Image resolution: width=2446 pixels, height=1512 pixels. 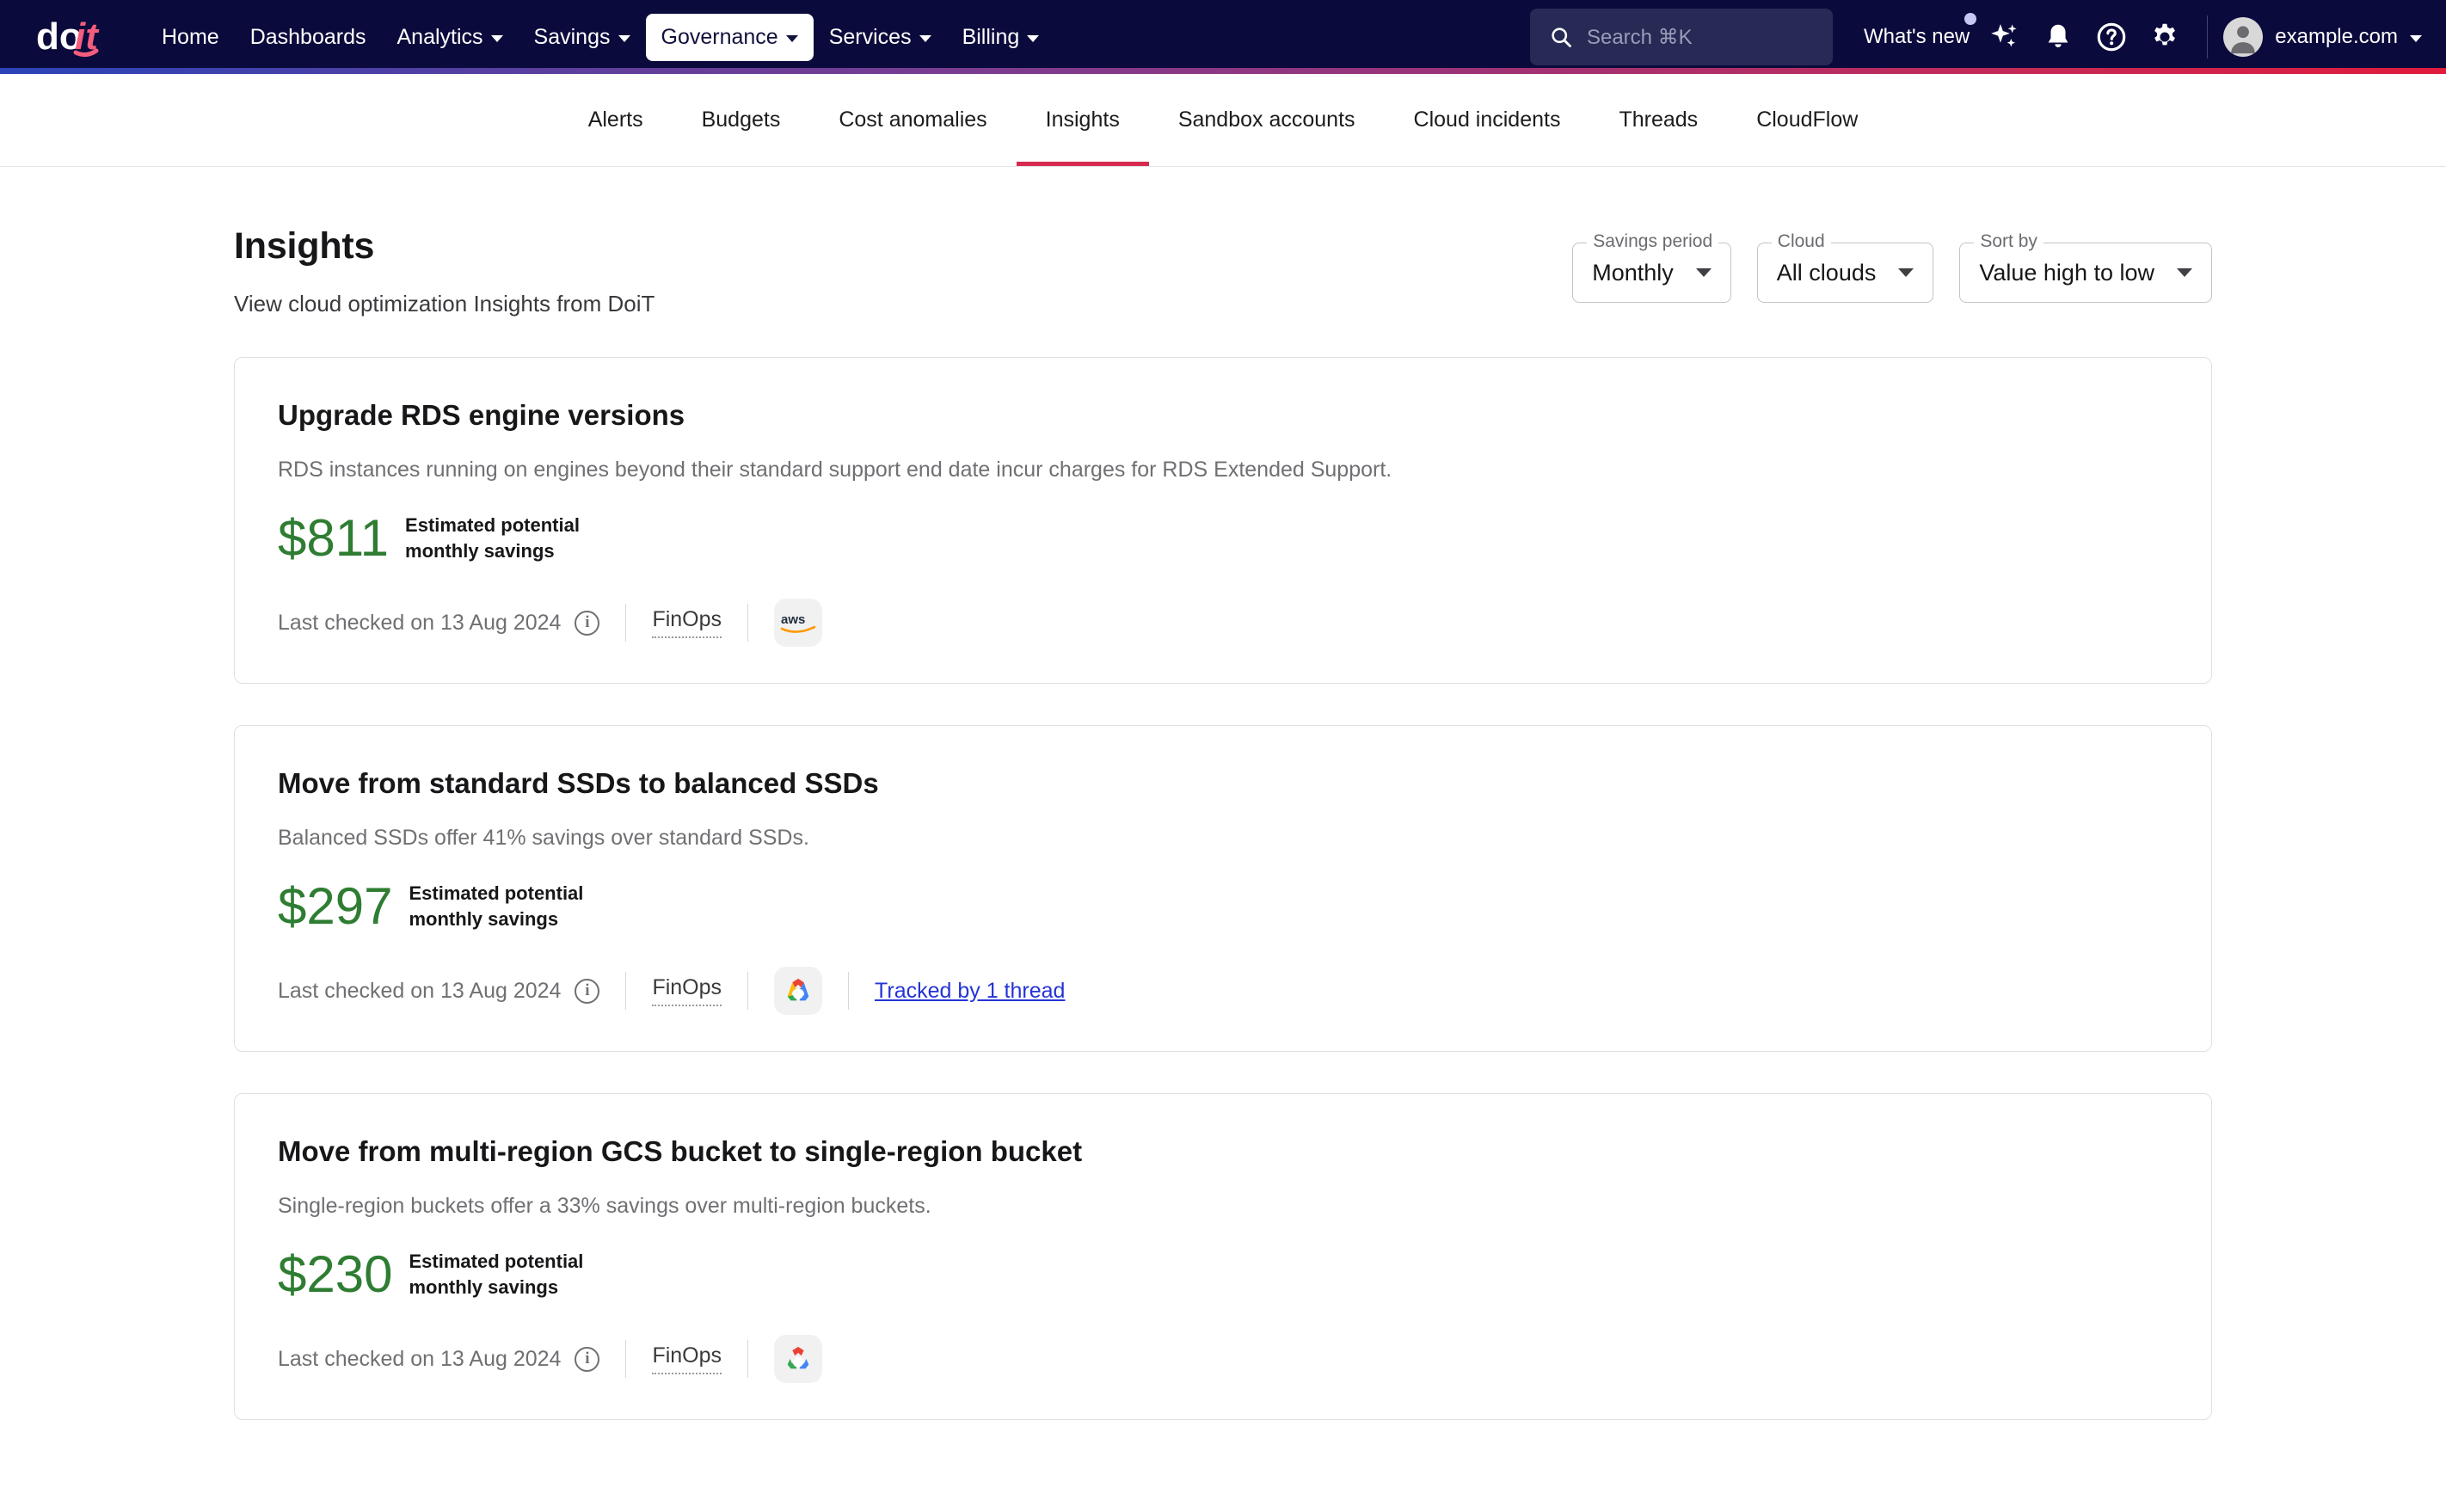 I want to click on tab-threads: Threads, so click(x=1658, y=120).